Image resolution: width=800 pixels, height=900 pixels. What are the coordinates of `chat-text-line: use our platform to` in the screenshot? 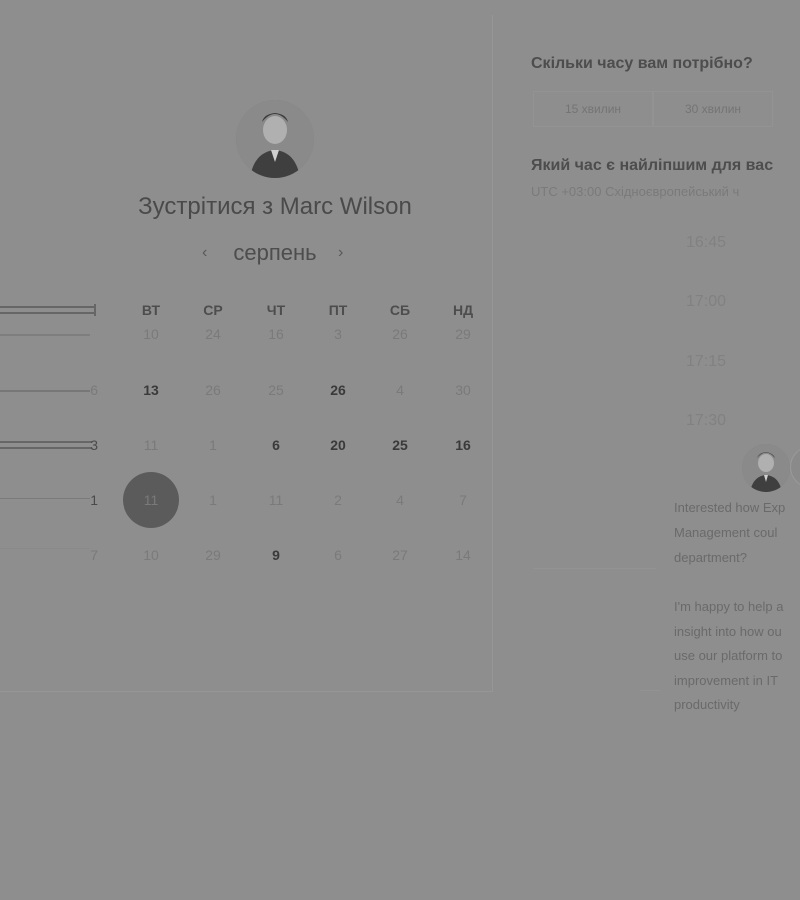 It's located at (728, 655).